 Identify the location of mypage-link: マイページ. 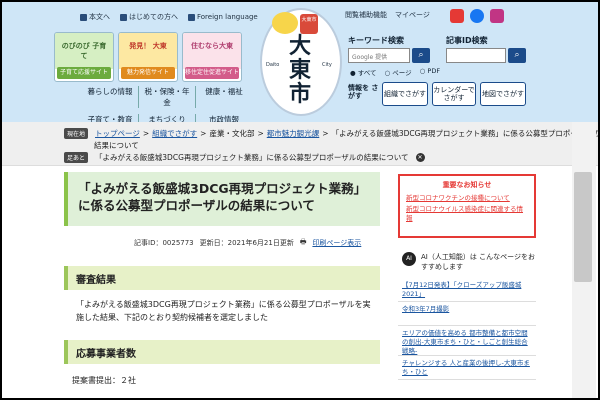
(412, 15).